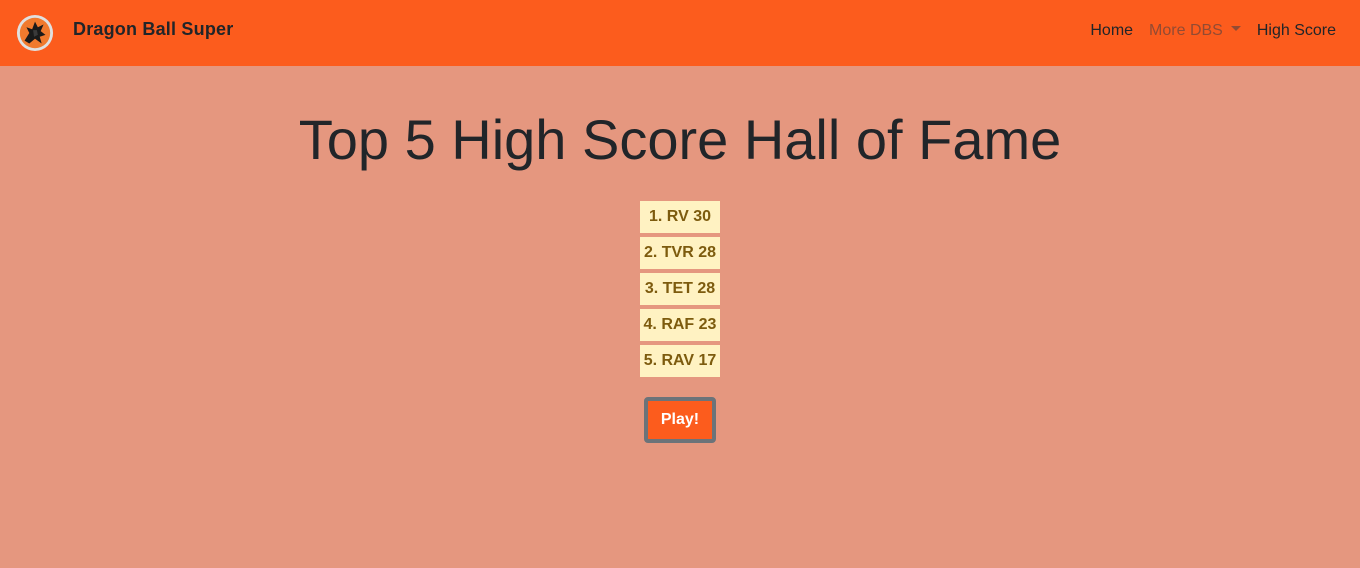 The image size is (1360, 568). What do you see at coordinates (1235, 29) in the screenshot?
I see `chevron-down-icon` at bounding box center [1235, 29].